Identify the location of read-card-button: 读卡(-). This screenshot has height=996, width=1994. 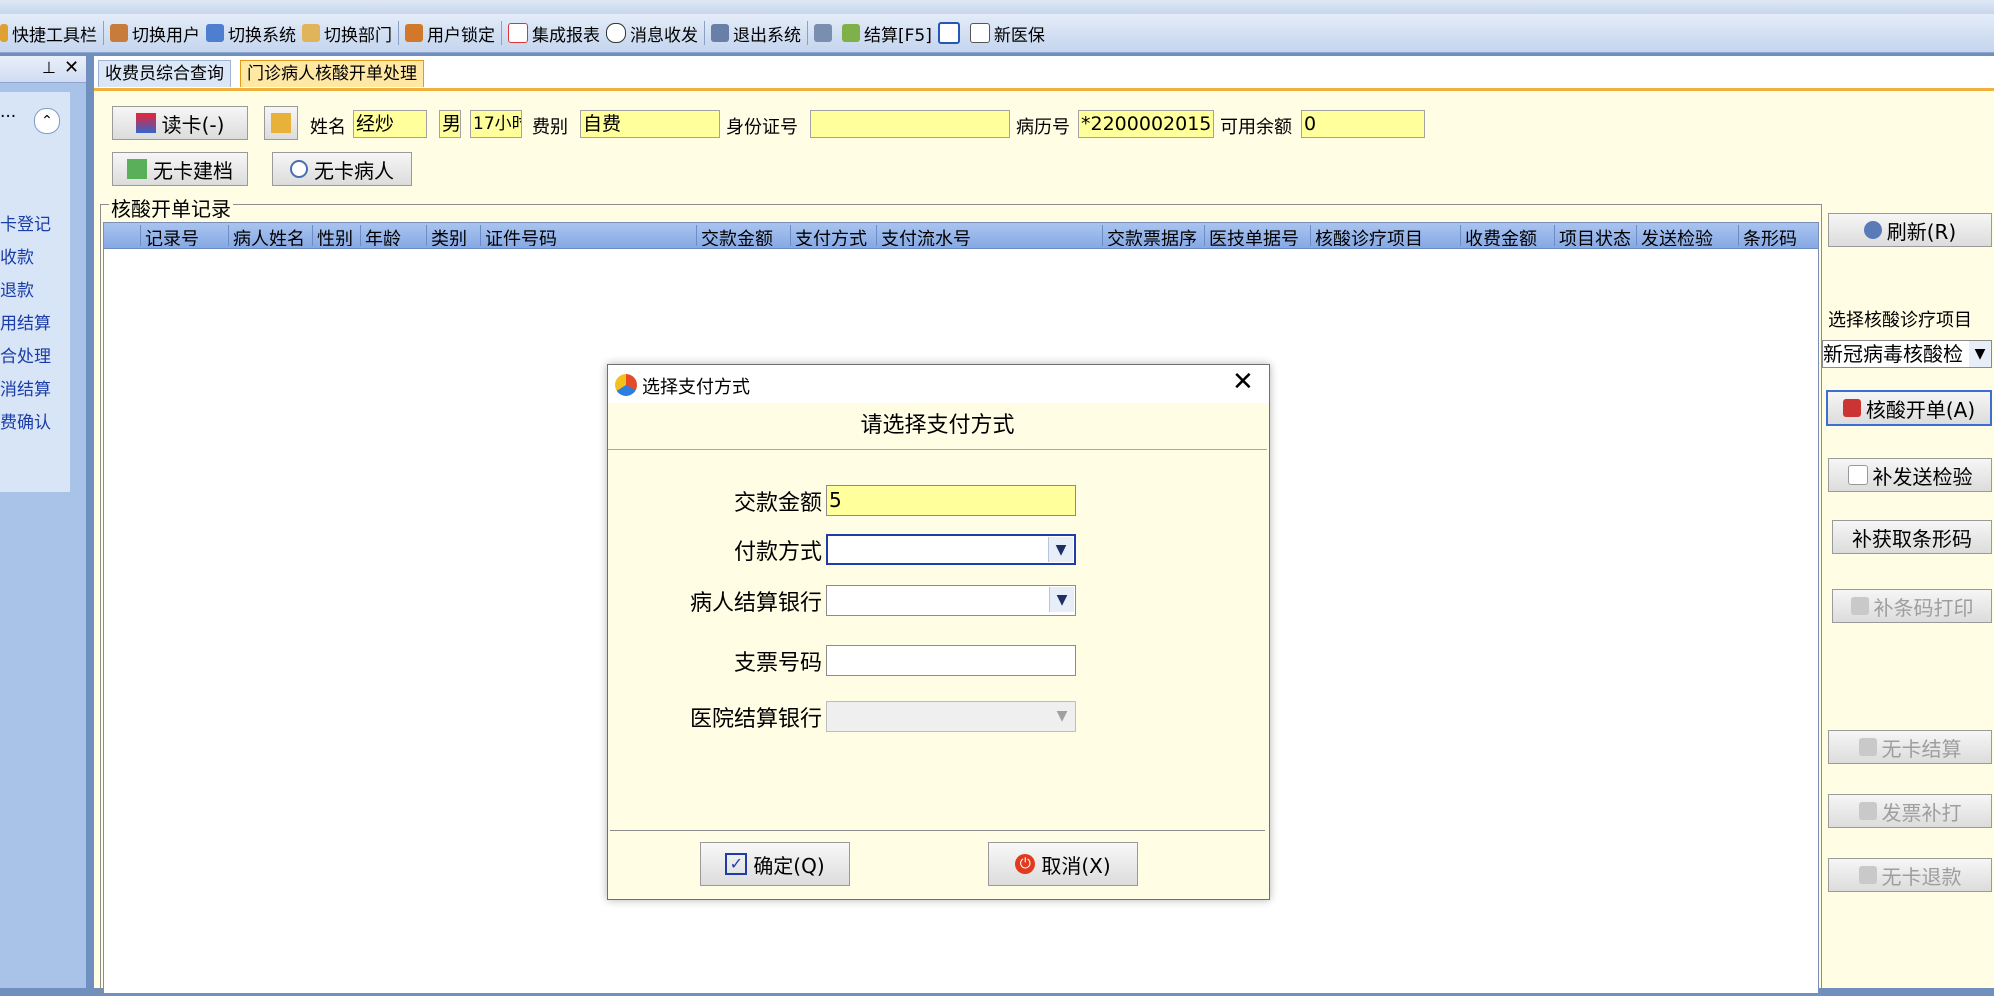
(180, 123).